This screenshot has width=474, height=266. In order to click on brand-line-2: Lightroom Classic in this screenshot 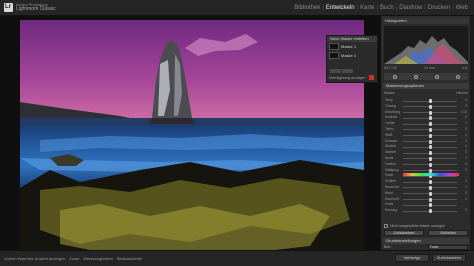, I will do `click(36, 9)`.